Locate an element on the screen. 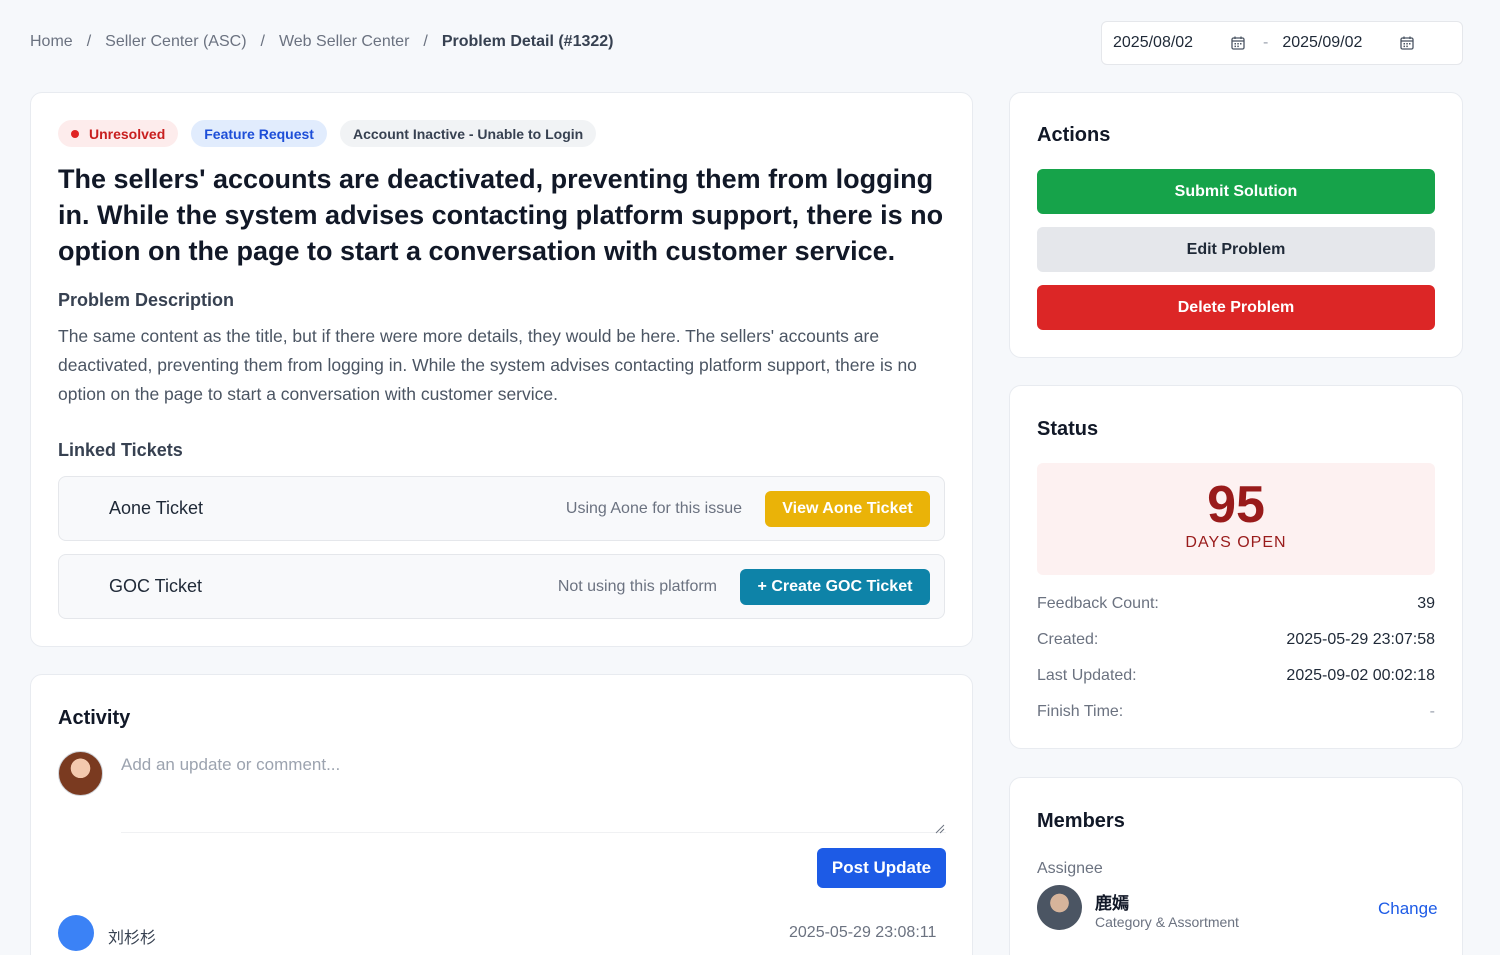 The width and height of the screenshot is (1500, 955). assignee-department: Category & Assortment is located at coordinates (1167, 922).